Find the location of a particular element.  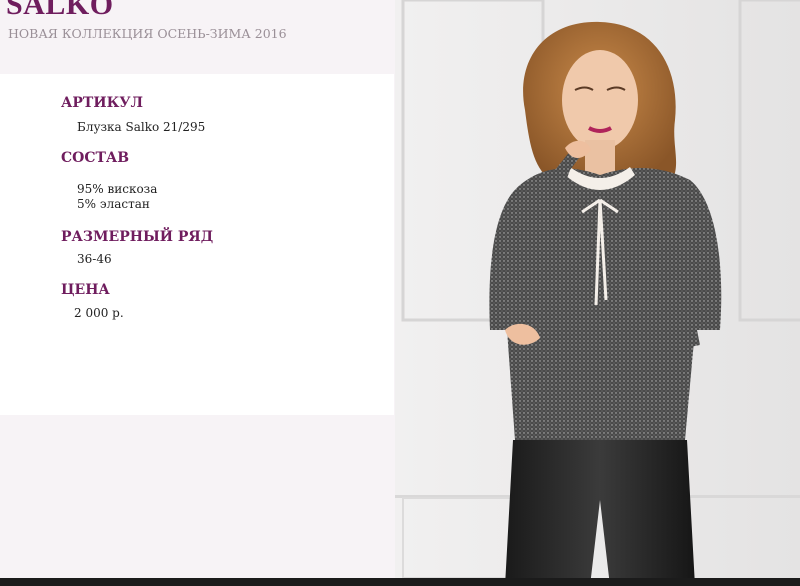

composition-line-2: 5% эластан is located at coordinates (113, 204).